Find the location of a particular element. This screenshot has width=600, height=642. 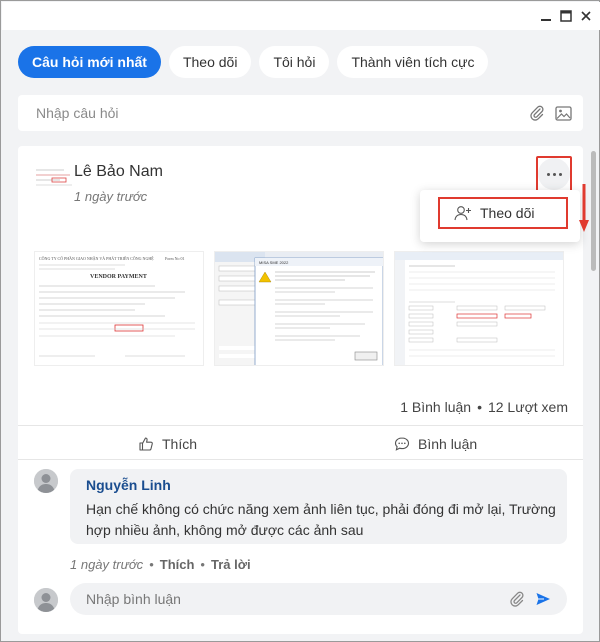

current-user-avatar is located at coordinates (46, 600).